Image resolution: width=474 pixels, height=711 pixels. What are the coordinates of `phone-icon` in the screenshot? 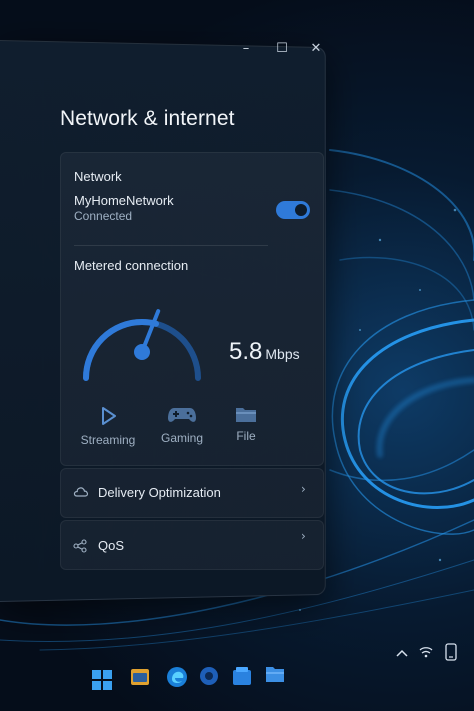 It's located at (451, 652).